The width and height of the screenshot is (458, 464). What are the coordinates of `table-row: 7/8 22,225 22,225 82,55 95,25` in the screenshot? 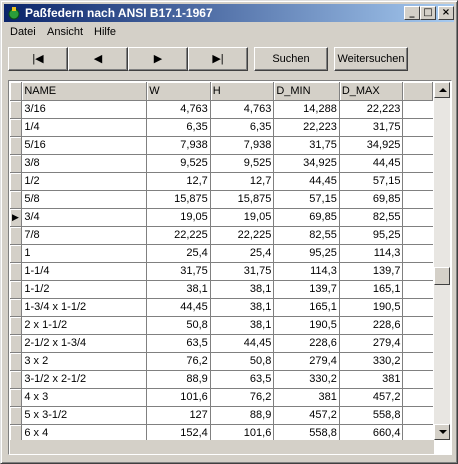 It's located at (221, 235).